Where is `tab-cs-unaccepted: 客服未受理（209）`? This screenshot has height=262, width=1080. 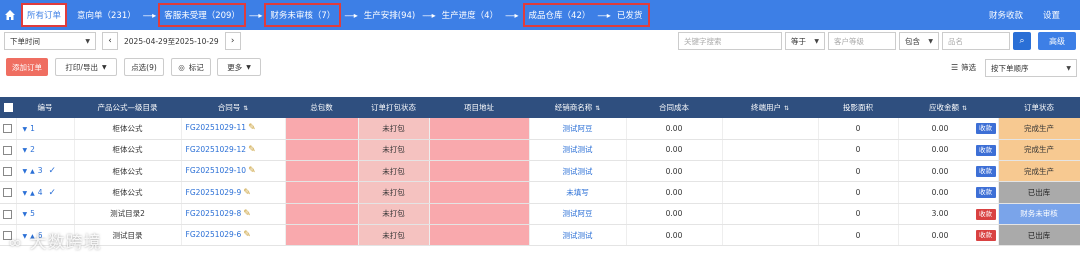 tab-cs-unaccepted: 客服未受理（209） is located at coordinates (202, 15).